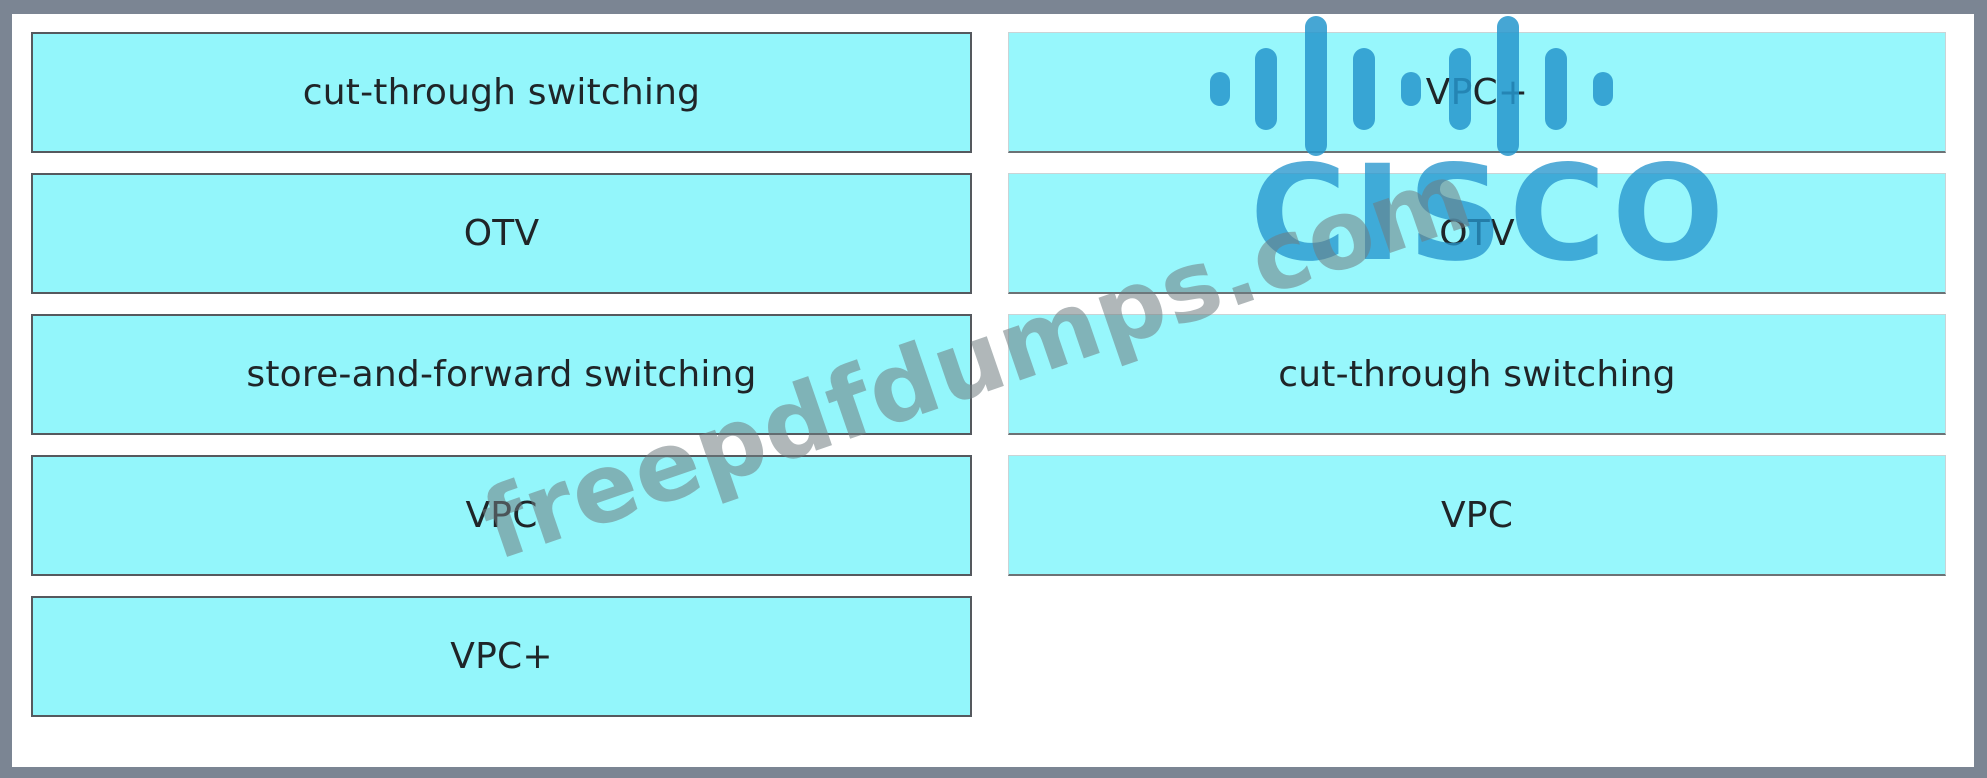 The width and height of the screenshot is (1987, 778). What do you see at coordinates (501, 233) in the screenshot?
I see `draggable-item: OTV` at bounding box center [501, 233].